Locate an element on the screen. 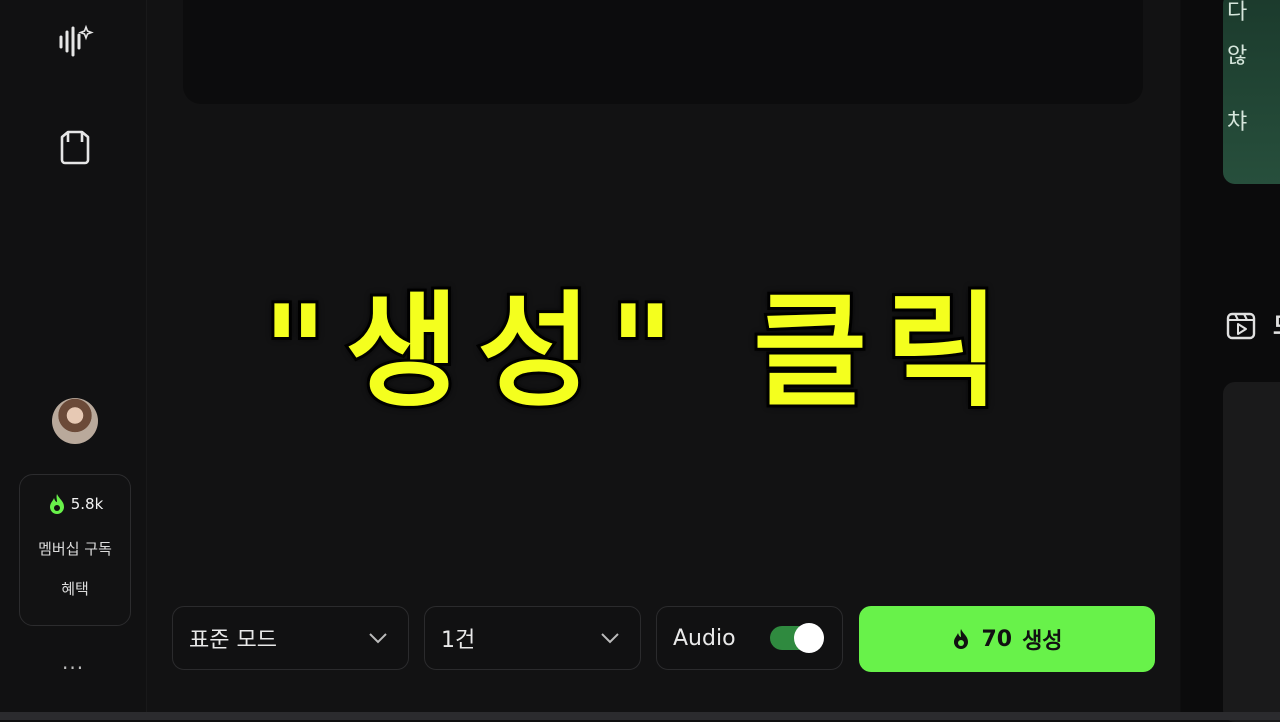  right-panel: 다 않 챠 모 is located at coordinates (1230, 361).